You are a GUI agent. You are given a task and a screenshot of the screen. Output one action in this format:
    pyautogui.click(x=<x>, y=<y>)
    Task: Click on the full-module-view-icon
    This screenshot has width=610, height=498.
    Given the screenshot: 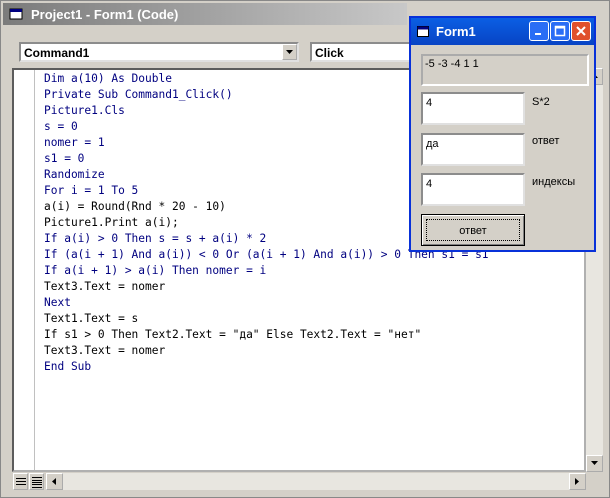 What is the action you would take?
    pyautogui.click(x=37, y=482)
    